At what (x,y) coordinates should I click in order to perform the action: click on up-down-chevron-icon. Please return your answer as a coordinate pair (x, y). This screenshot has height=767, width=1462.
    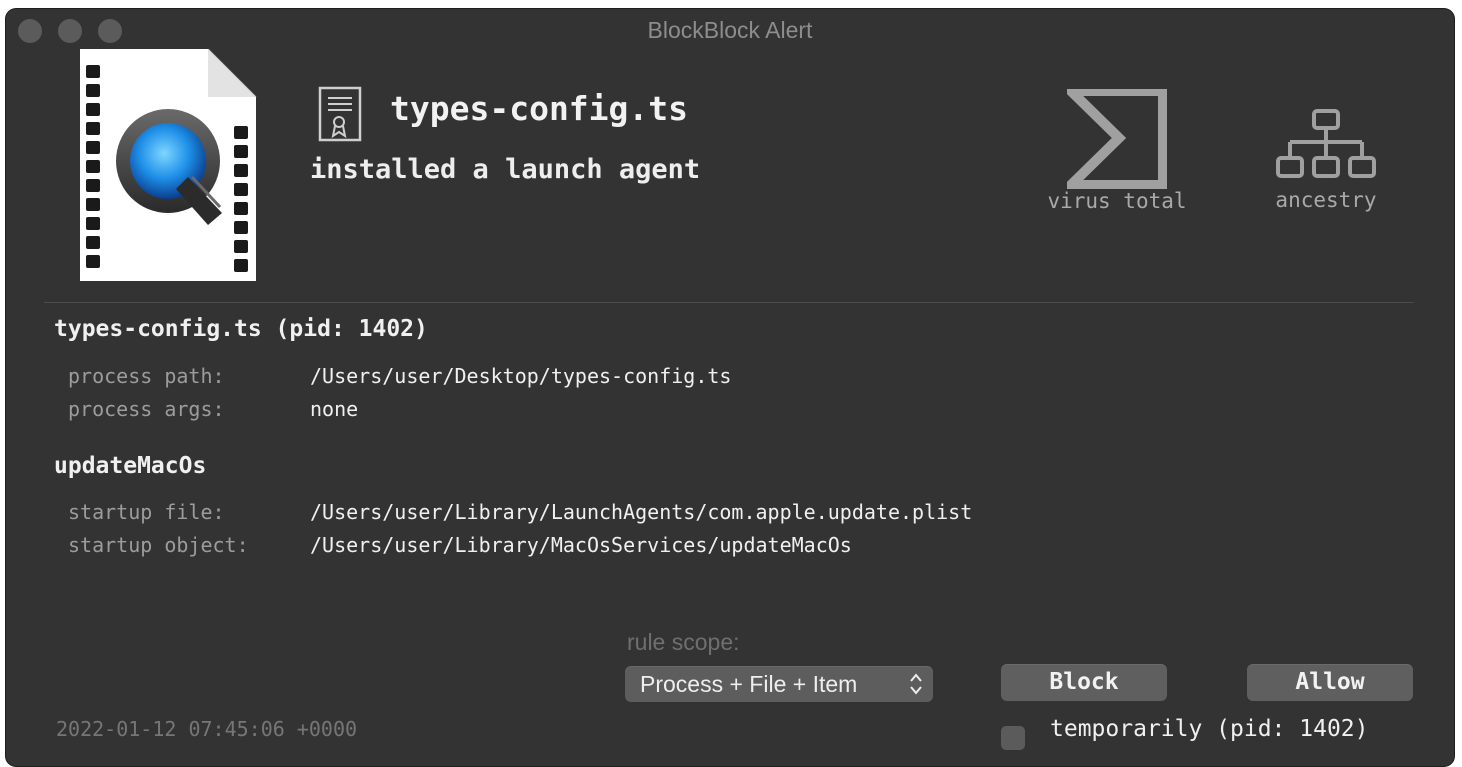
    Looking at the image, I should click on (916, 684).